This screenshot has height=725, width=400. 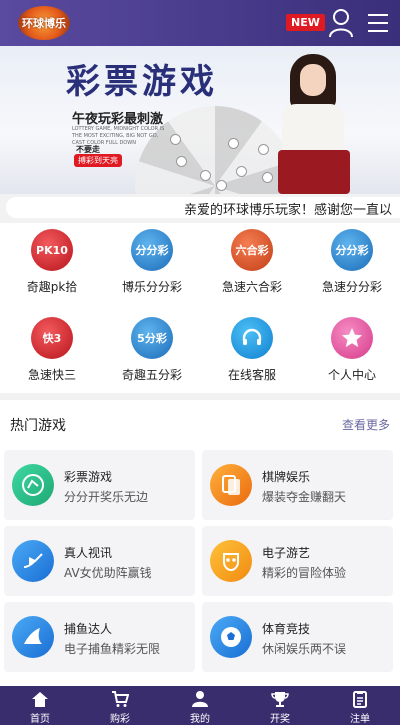 What do you see at coordinates (88, 553) in the screenshot?
I see `game-name: 真人视讯` at bounding box center [88, 553].